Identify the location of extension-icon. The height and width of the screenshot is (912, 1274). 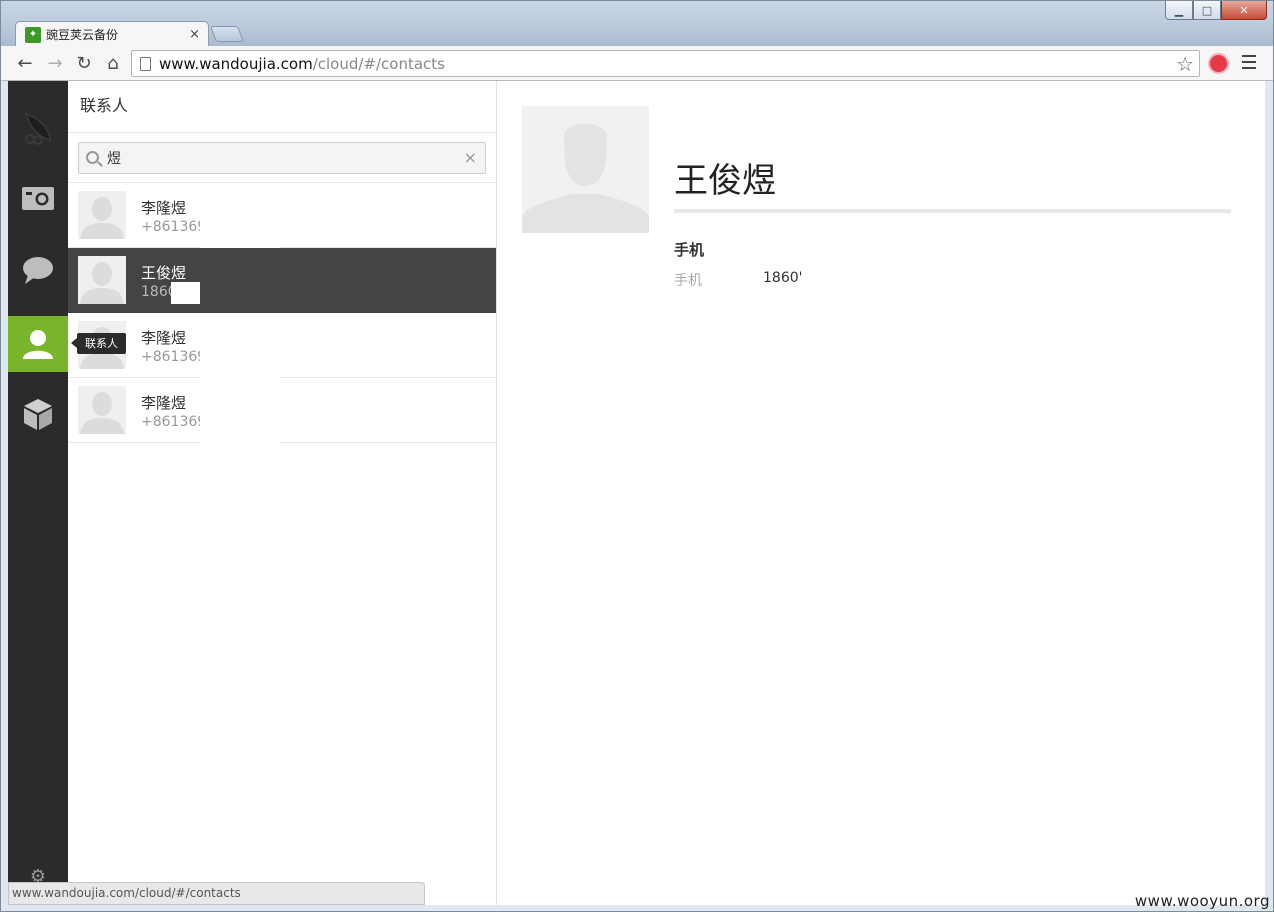
(1218, 63).